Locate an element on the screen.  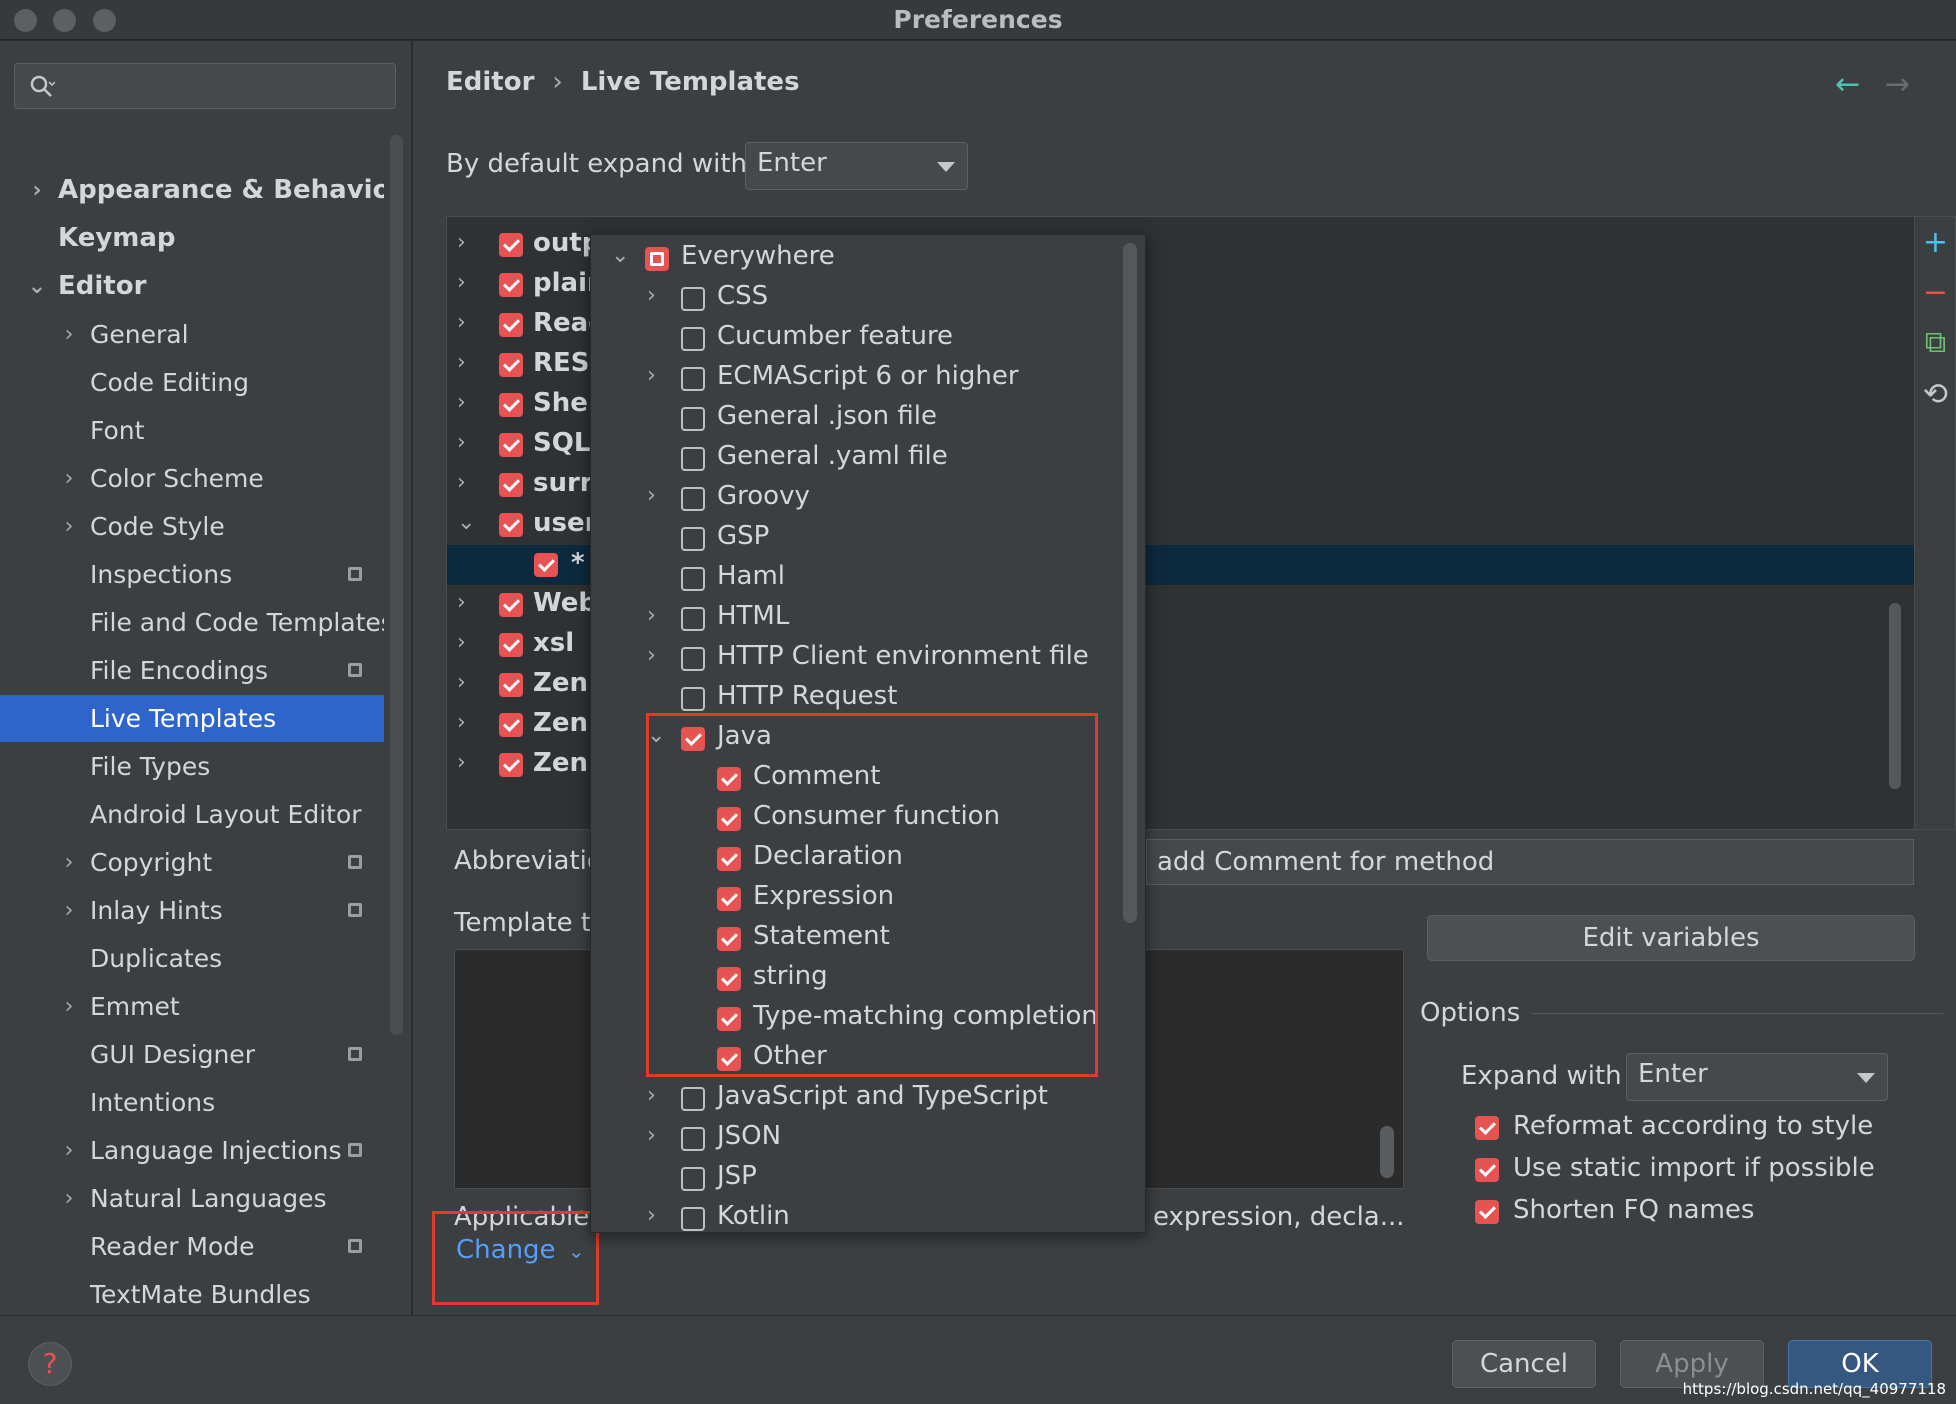
sidebar-item: Duplicates is located at coordinates (192, 958).